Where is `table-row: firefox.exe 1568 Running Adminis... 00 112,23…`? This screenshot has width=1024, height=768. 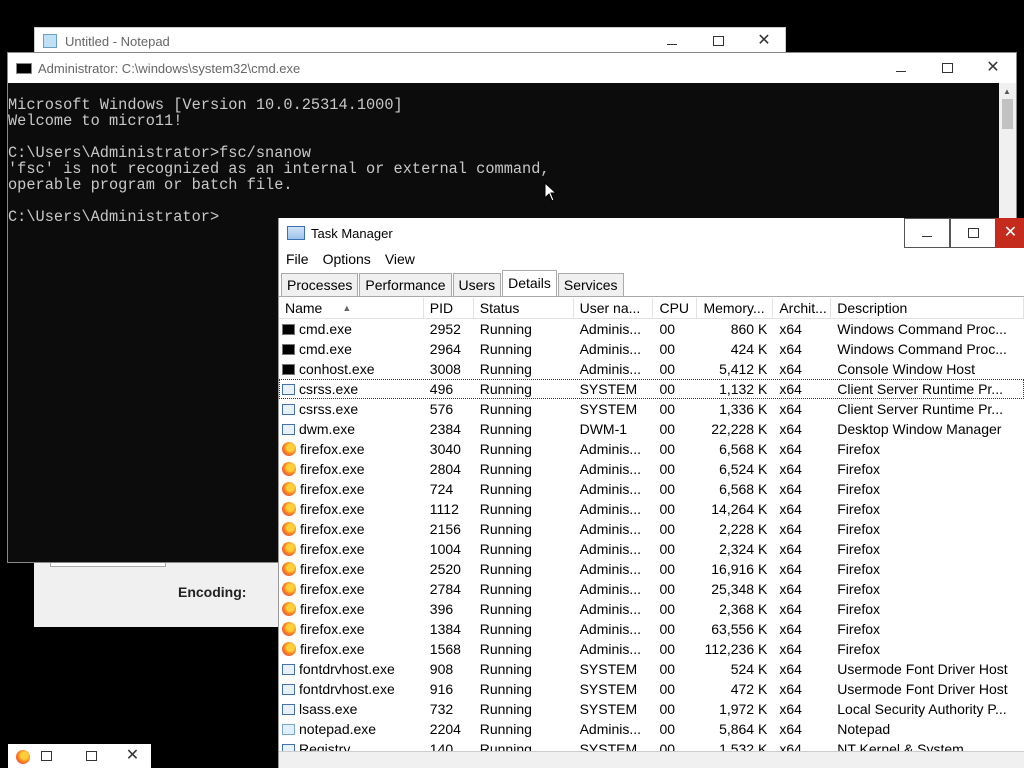
table-row: firefox.exe 1568 Running Adminis... 00 112,23… is located at coordinates (651, 649).